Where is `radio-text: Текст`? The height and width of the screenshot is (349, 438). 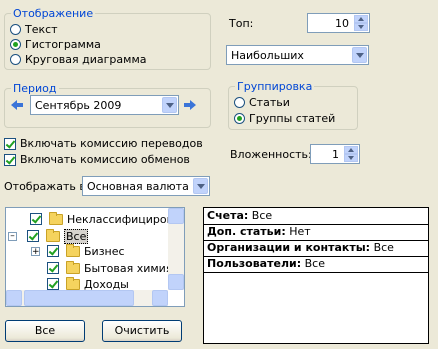 radio-text: Текст is located at coordinates (34, 29).